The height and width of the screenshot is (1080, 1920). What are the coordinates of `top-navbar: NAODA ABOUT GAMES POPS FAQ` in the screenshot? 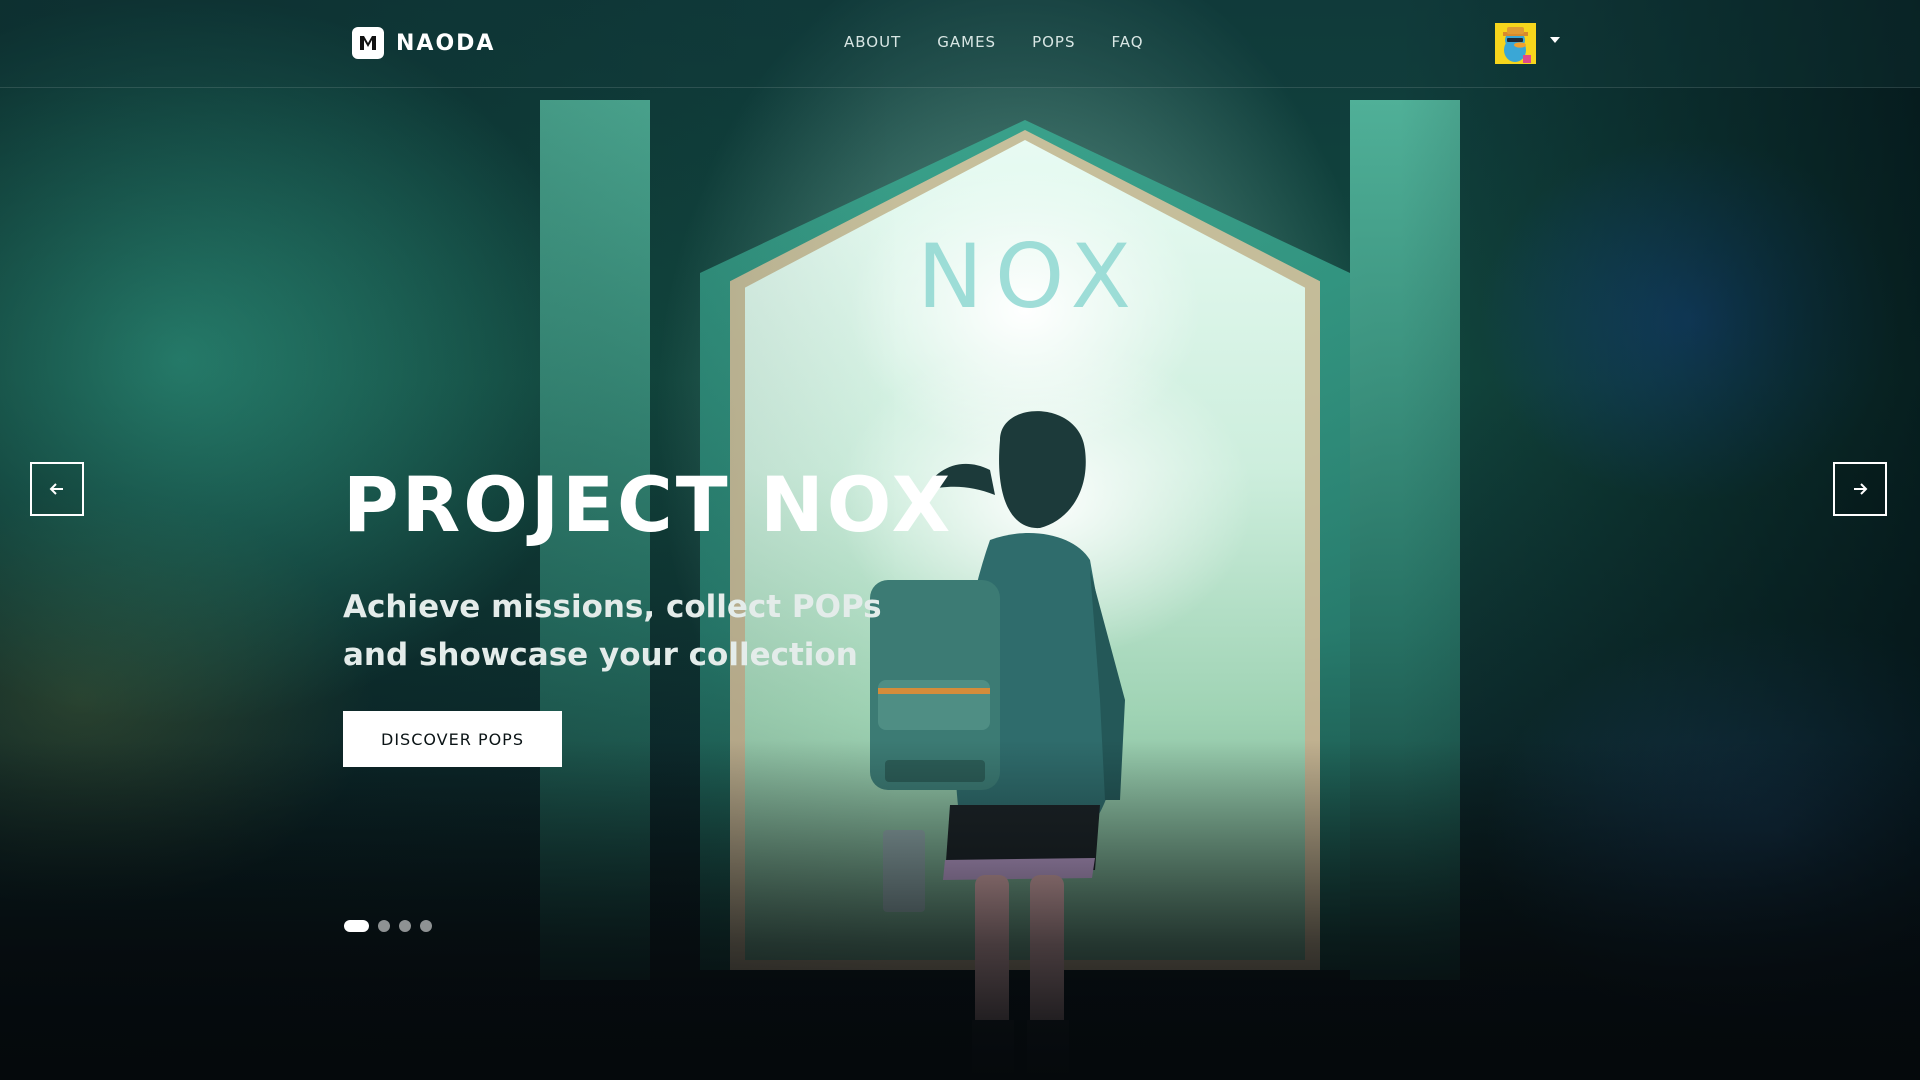 It's located at (960, 44).